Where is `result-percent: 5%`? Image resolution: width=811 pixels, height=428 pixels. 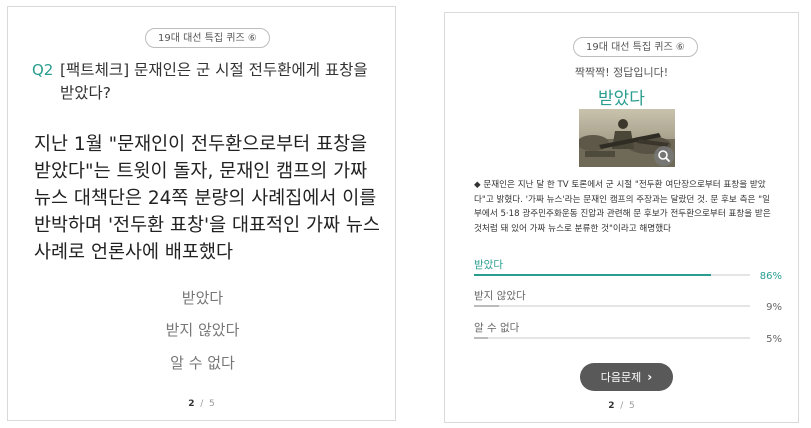 result-percent: 5% is located at coordinates (774, 339).